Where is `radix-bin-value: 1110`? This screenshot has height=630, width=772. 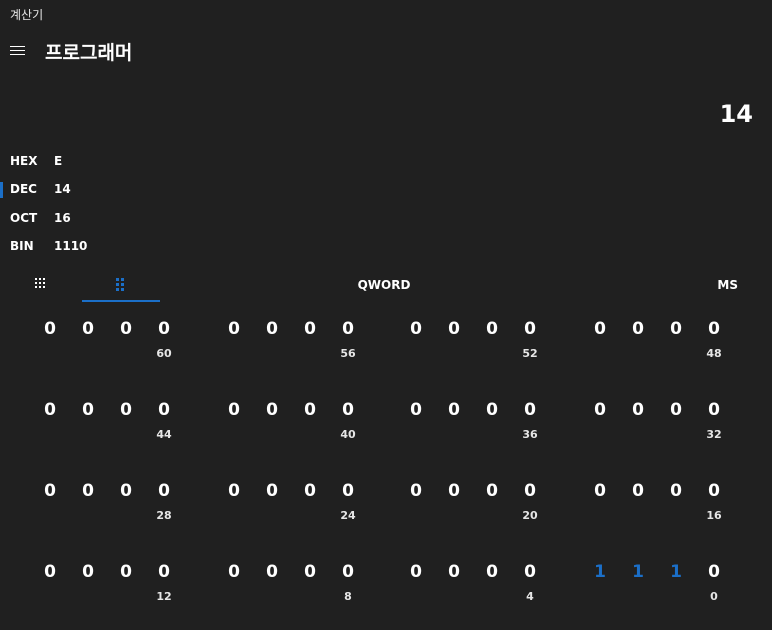
radix-bin-value: 1110 is located at coordinates (71, 246).